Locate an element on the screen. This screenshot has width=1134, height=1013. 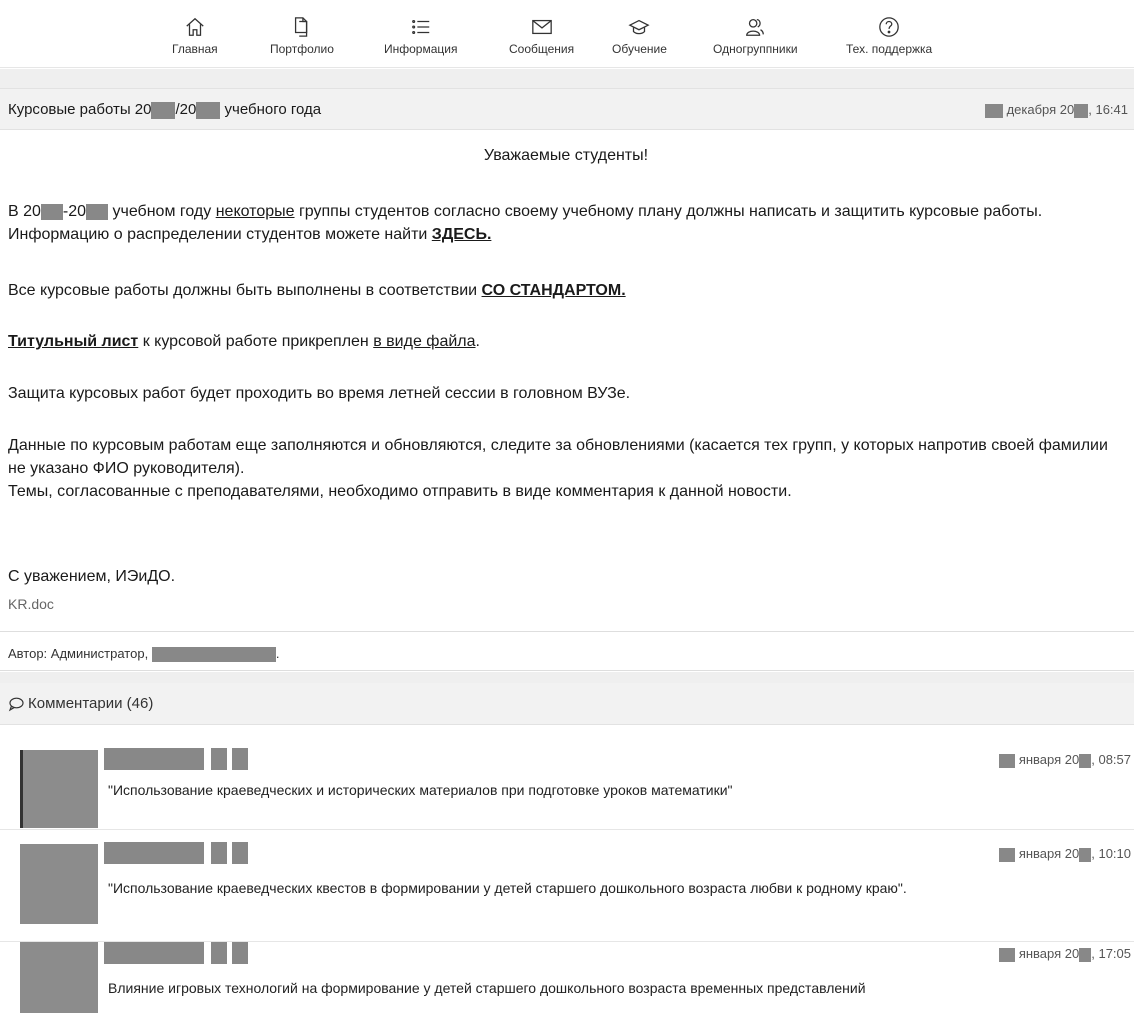
nav-classmates: Одногруппники is located at coordinates (755, 36).